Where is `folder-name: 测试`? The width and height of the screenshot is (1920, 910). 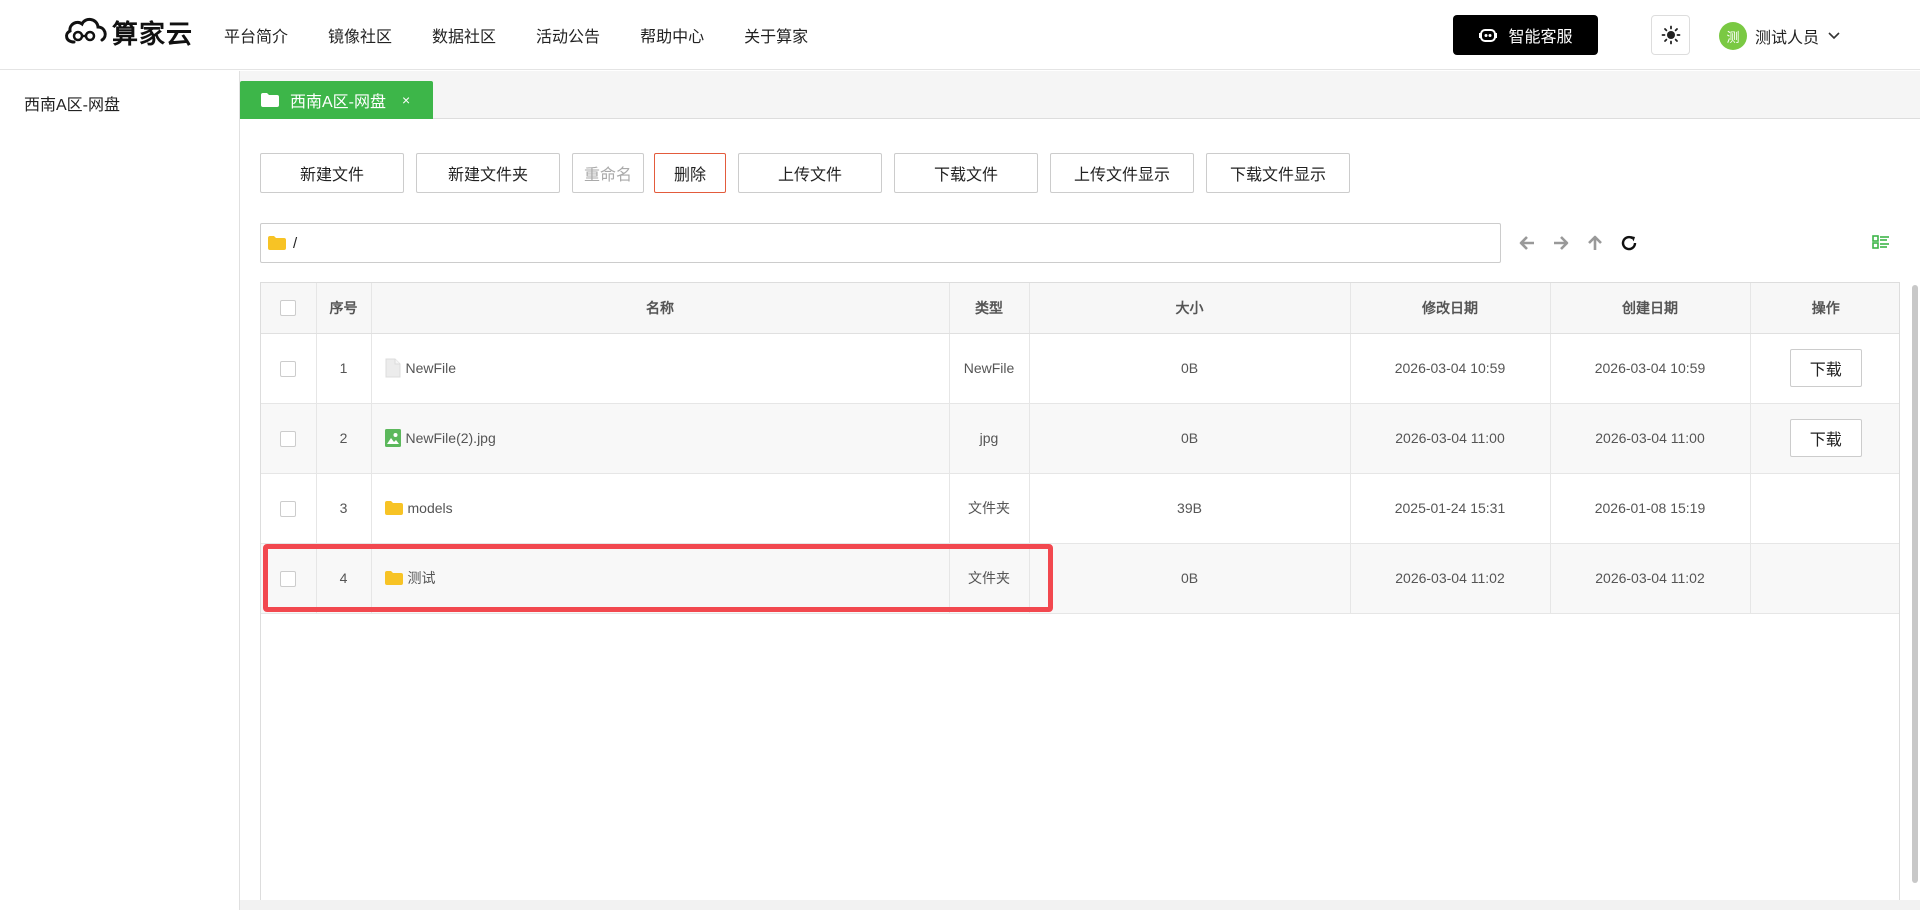
folder-name: 测试 is located at coordinates (422, 578).